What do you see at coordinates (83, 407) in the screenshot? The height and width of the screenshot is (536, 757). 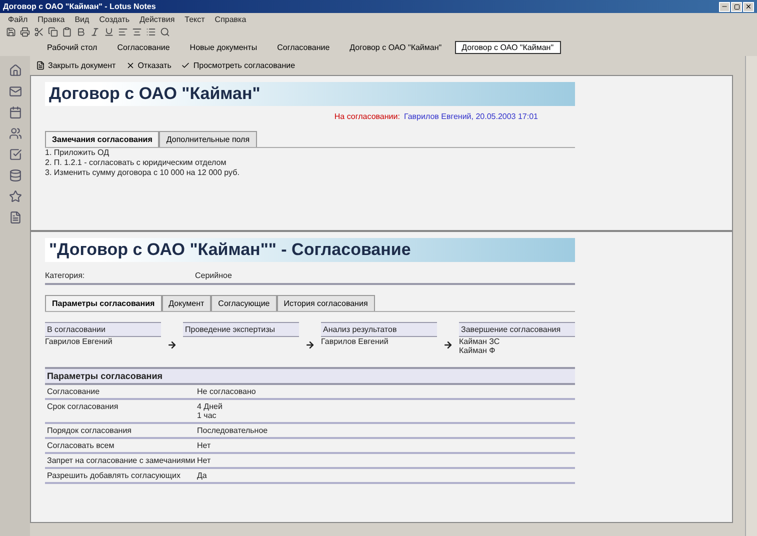 I see `param-label: Срок согласования` at bounding box center [83, 407].